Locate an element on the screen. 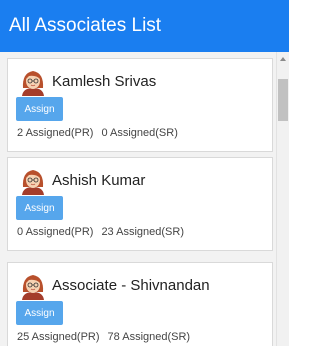 The height and width of the screenshot is (346, 320). assigned-sr-count: 23 Assigned(SR) is located at coordinates (142, 232).